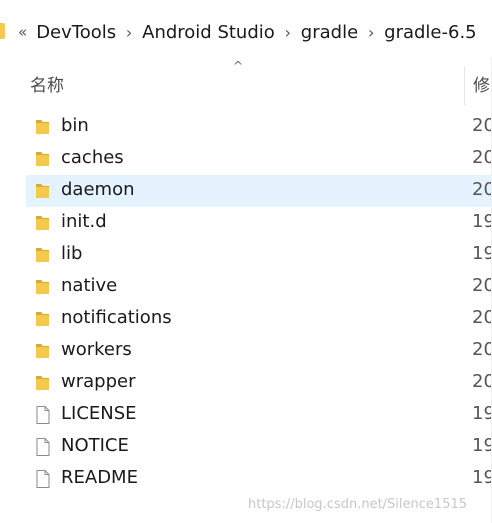 Image resolution: width=492 pixels, height=523 pixels. I want to click on file-name: NOTICE, so click(95, 445).